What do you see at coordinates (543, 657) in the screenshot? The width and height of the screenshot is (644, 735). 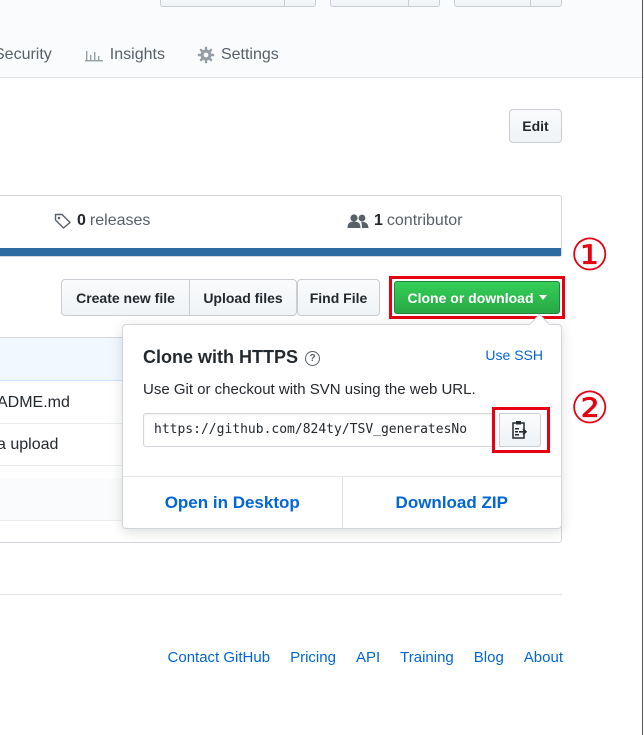 I see `footer-link-about: About` at bounding box center [543, 657].